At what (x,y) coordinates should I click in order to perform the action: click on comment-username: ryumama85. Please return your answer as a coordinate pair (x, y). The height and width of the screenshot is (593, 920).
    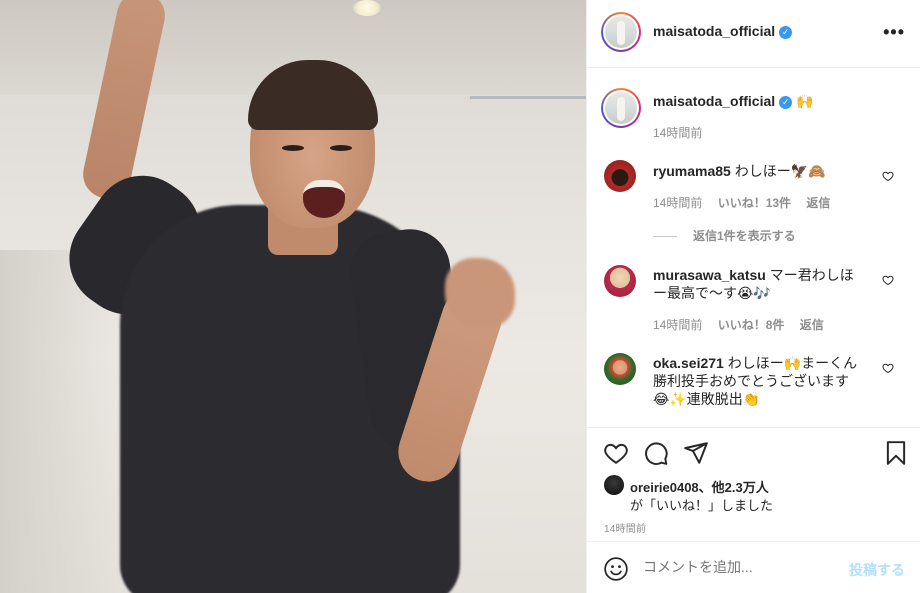
    Looking at the image, I should click on (692, 171).